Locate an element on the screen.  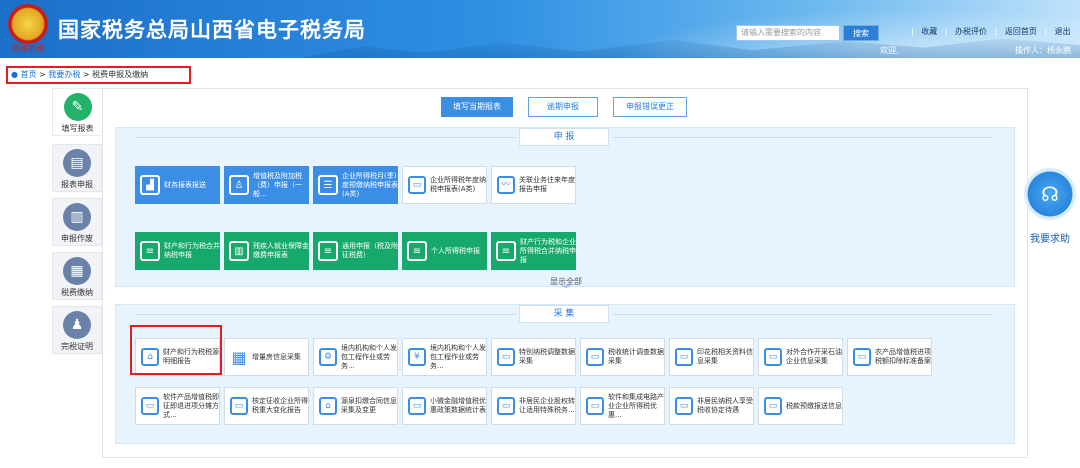
tile-combined-declare: ≡ 财产行为税和企业所得税合并纳税申报 is located at coordinates (533, 251).